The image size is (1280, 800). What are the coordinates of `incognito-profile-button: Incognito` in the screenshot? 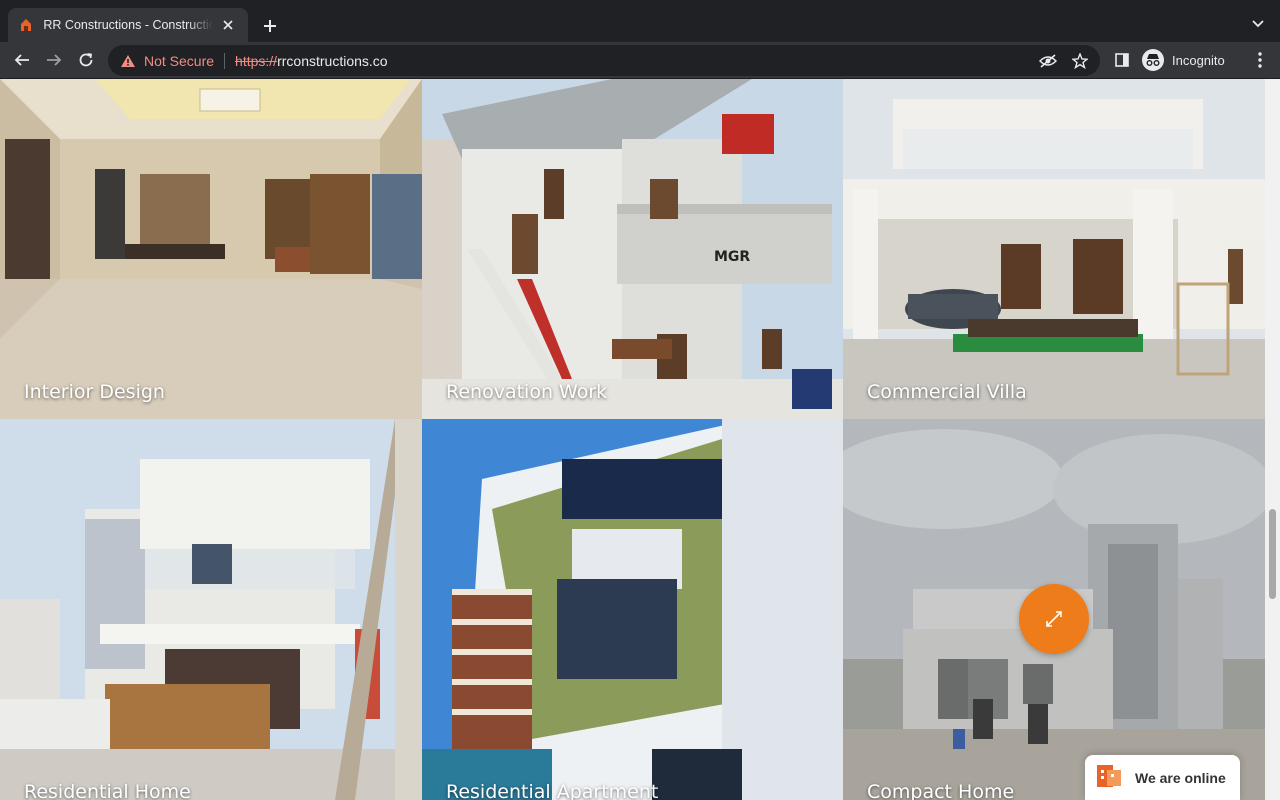 It's located at (1183, 60).